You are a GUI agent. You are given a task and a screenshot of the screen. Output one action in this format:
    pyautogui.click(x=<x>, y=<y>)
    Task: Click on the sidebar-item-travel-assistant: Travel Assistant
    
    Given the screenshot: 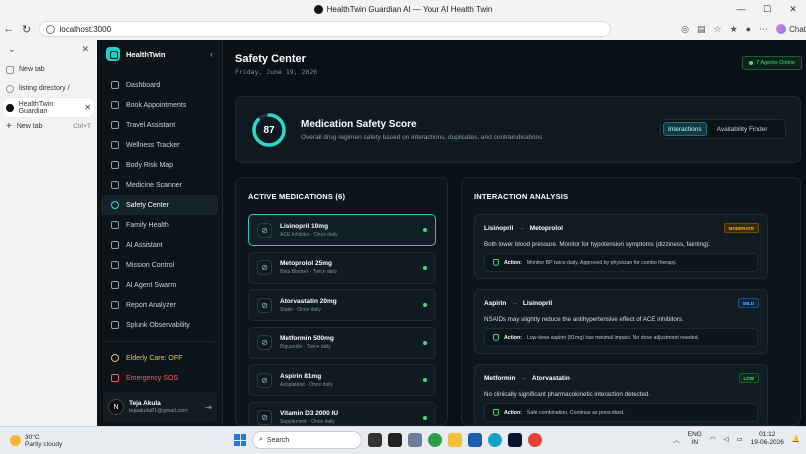 What is the action you would take?
    pyautogui.click(x=159, y=125)
    